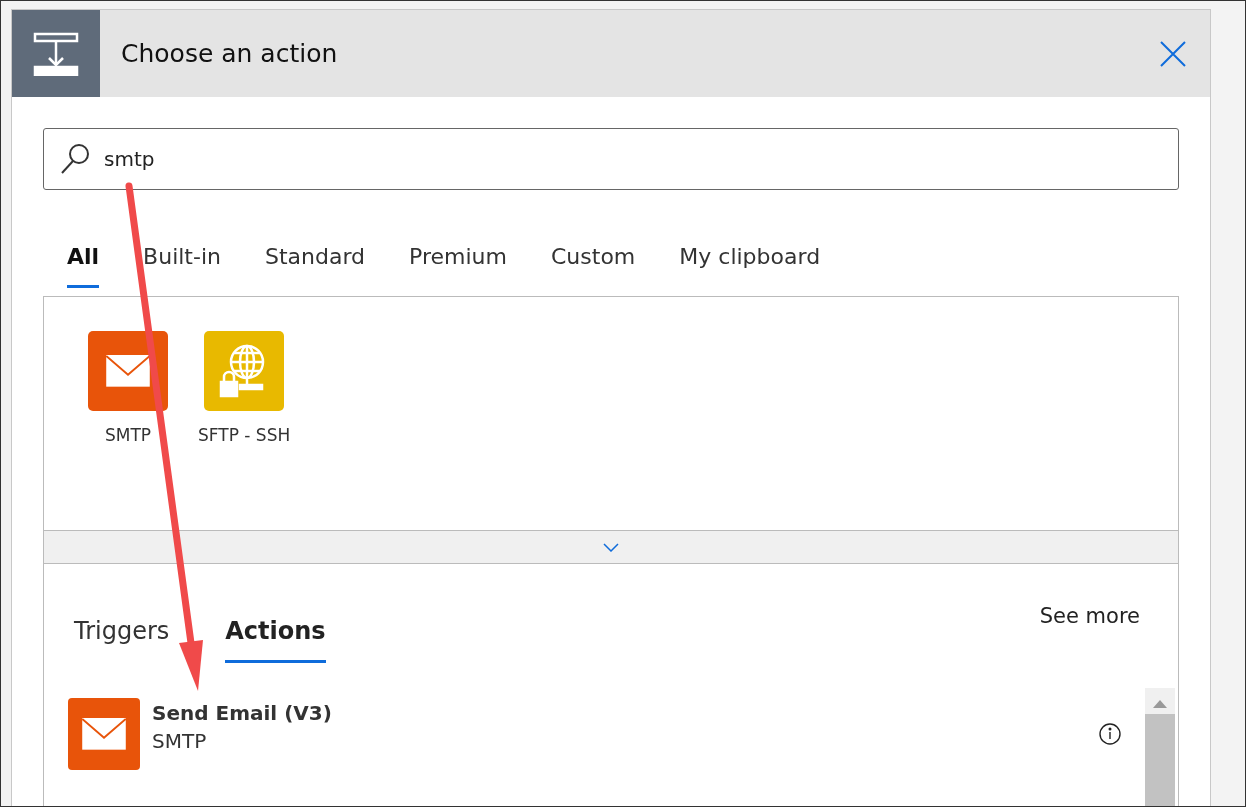 This screenshot has height=807, width=1246. What do you see at coordinates (315, 258) in the screenshot?
I see `category-tab: Standard` at bounding box center [315, 258].